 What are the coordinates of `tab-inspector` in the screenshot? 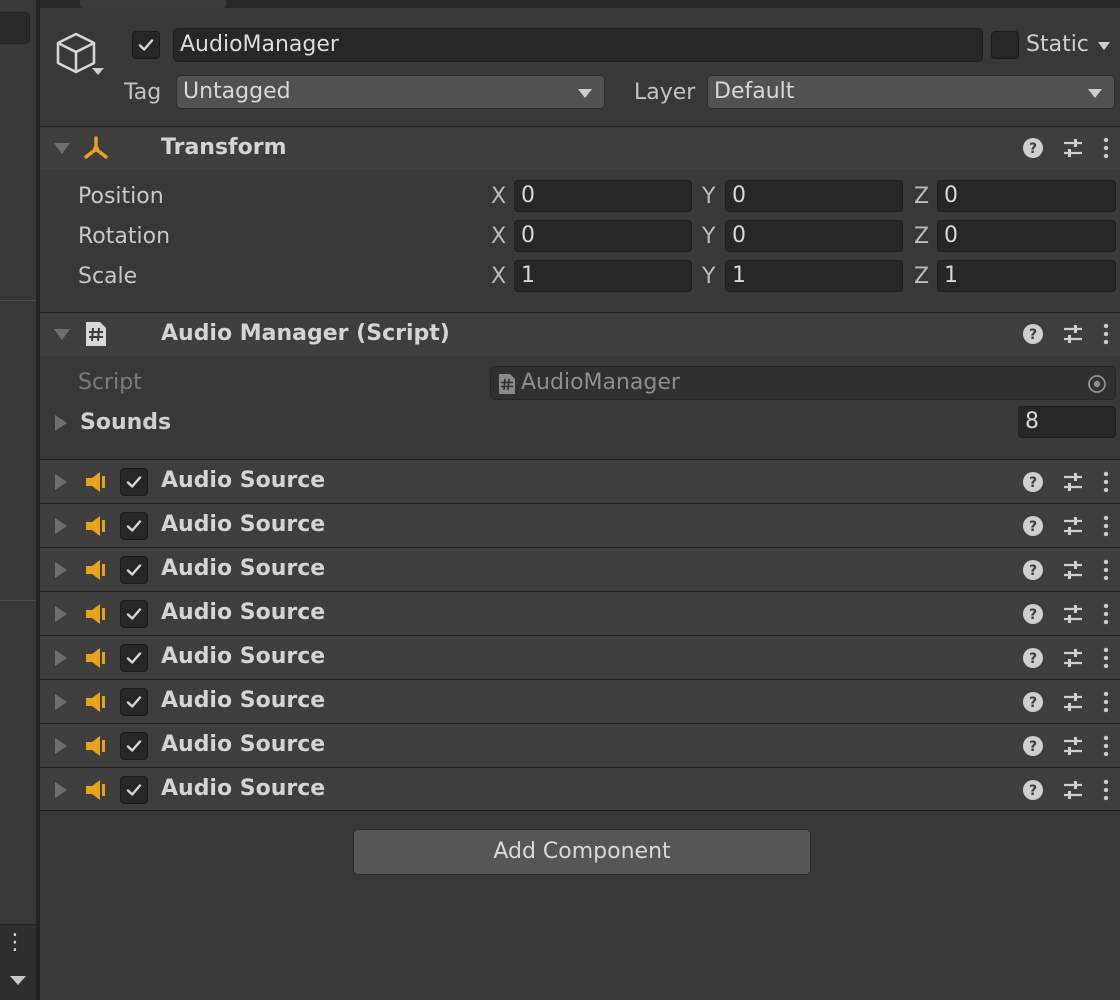 It's located at (153, 4).